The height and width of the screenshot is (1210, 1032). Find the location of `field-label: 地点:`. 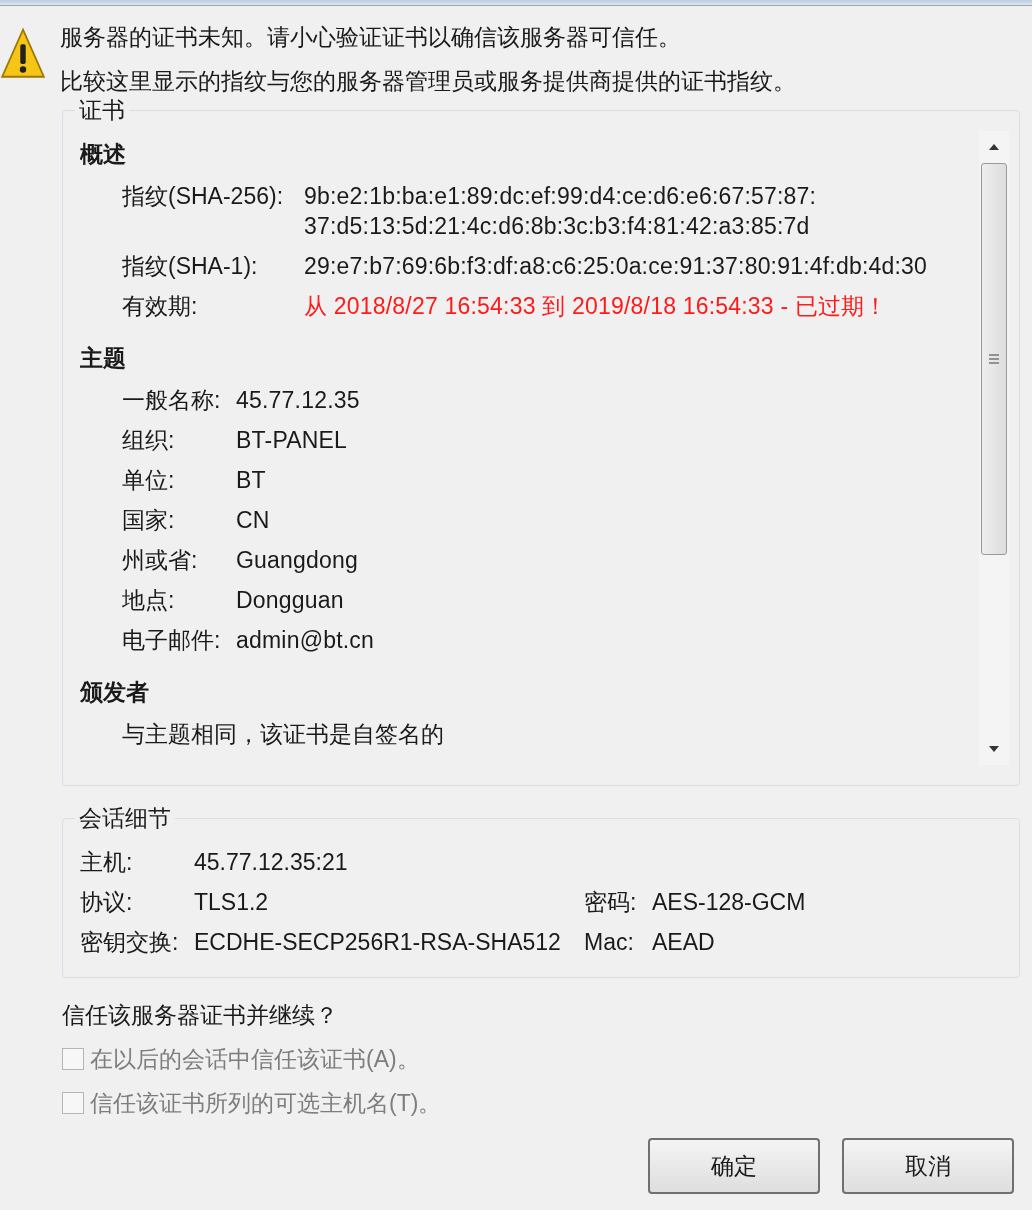

field-label: 地点: is located at coordinates (149, 600).